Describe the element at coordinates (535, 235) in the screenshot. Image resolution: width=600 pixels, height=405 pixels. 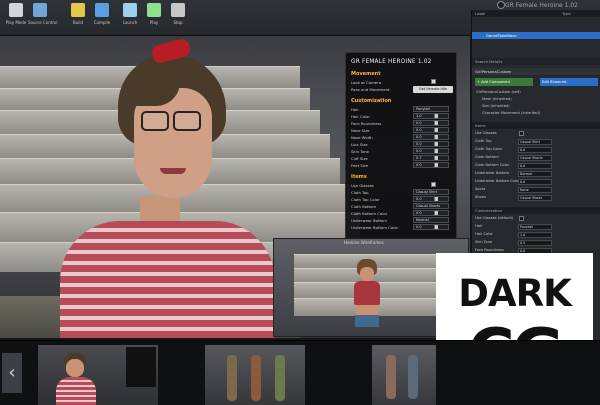
I see `details-value-field: 1.0` at that location.